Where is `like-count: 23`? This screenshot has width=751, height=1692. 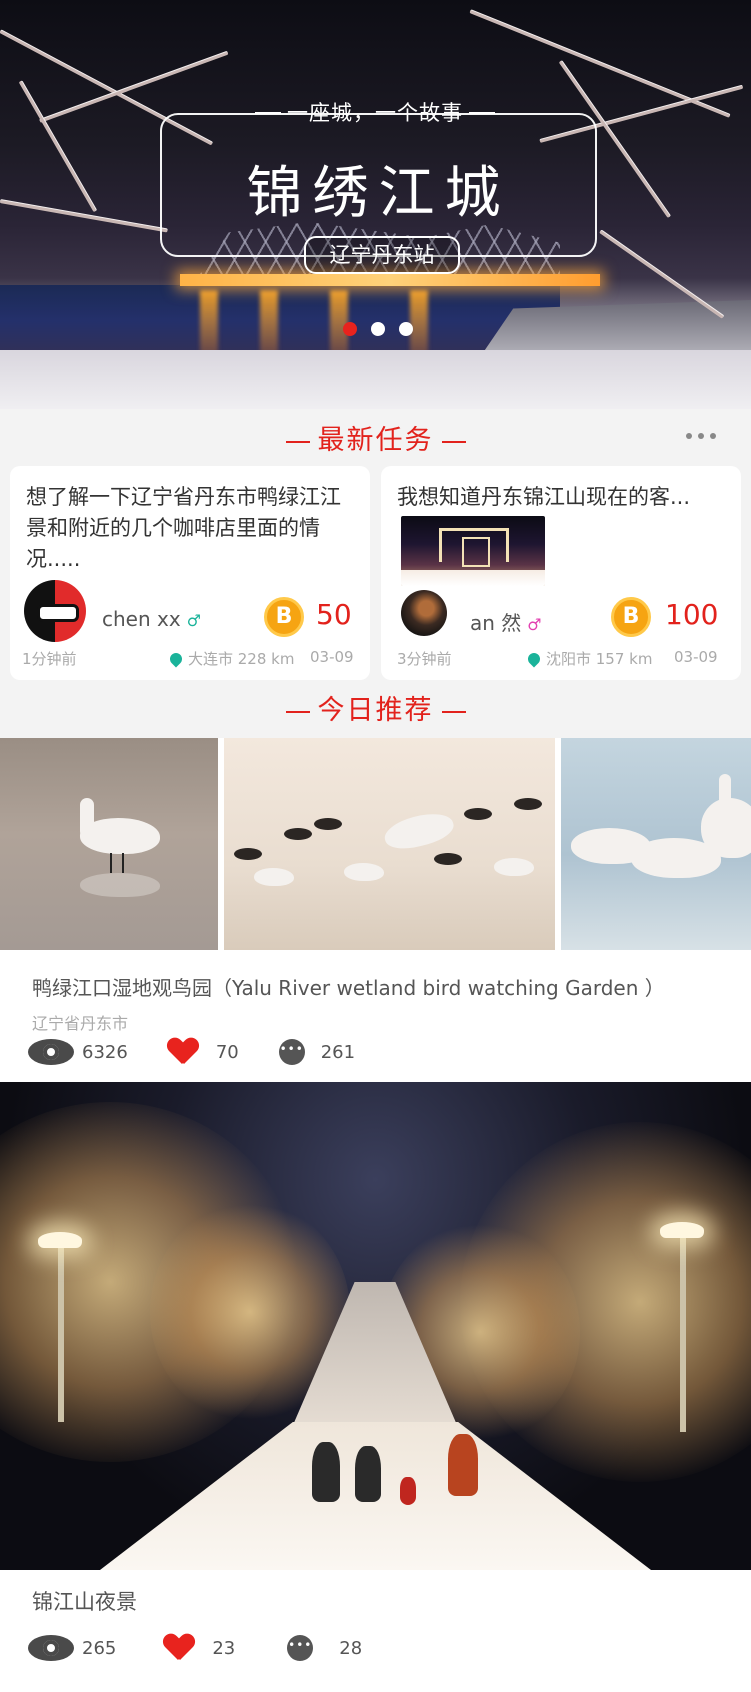 like-count: 23 is located at coordinates (224, 1648).